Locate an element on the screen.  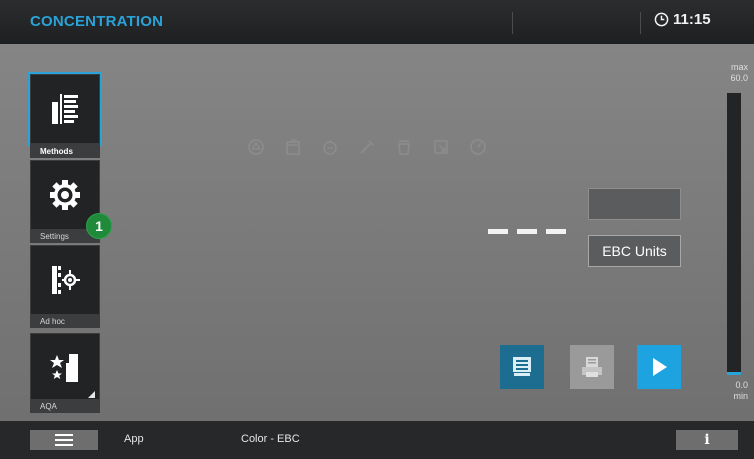
hamburger-menu-icon is located at coordinates (64, 440).